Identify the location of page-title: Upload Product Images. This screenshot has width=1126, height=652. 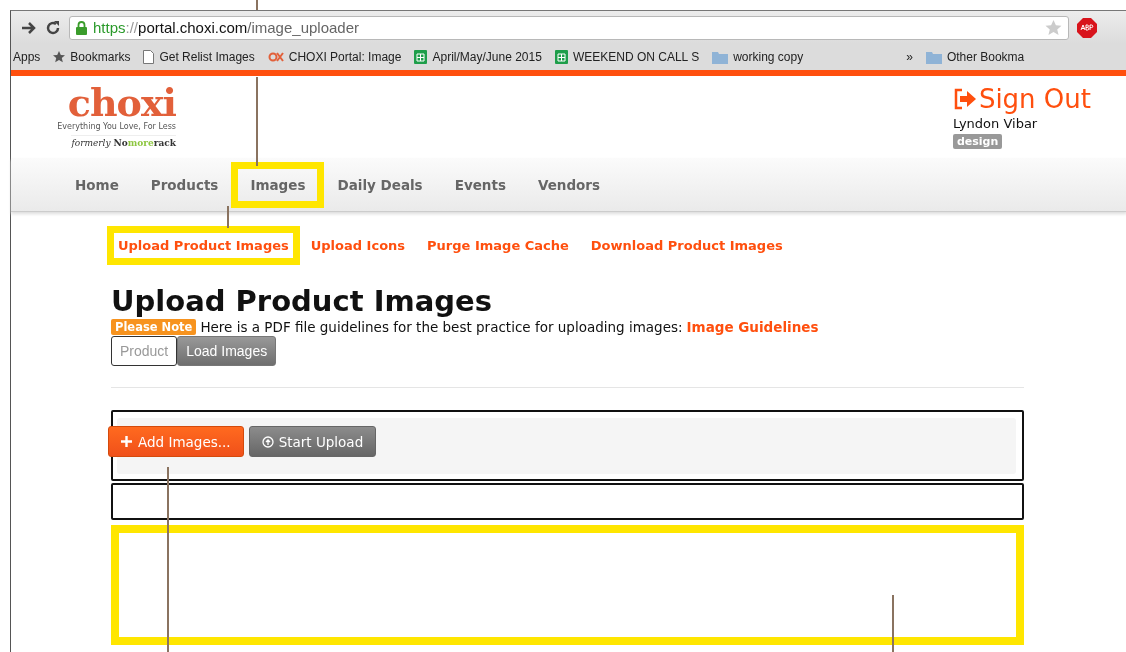
(302, 301).